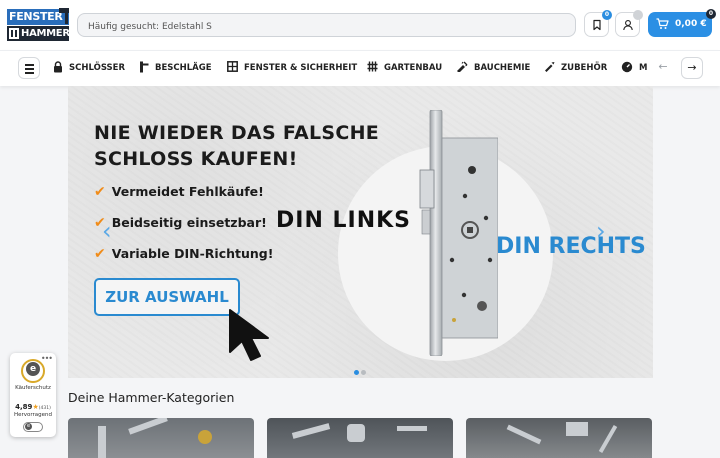 Image resolution: width=720 pixels, height=458 pixels. Describe the element at coordinates (144, 66) in the screenshot. I see `door-handle-icon` at that location.